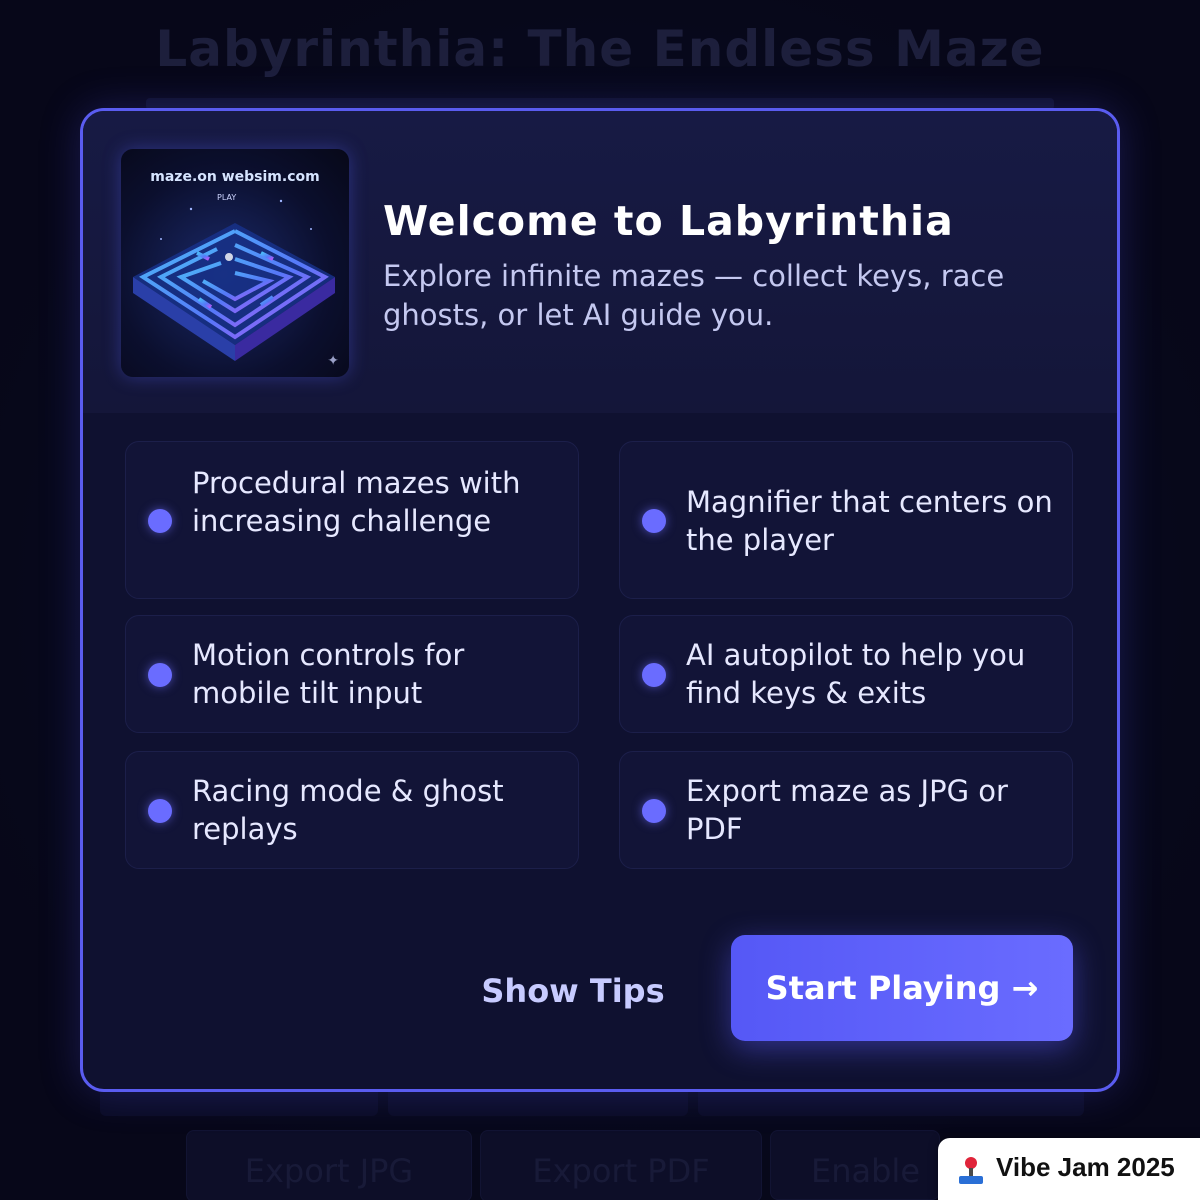  Describe the element at coordinates (573, 991) in the screenshot. I see `show-tips-button: Show Tips` at that location.